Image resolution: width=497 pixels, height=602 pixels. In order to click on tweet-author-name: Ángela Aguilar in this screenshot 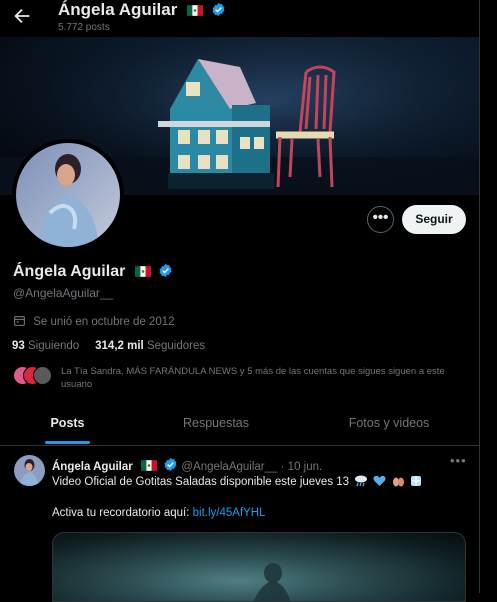, I will do `click(92, 467)`.